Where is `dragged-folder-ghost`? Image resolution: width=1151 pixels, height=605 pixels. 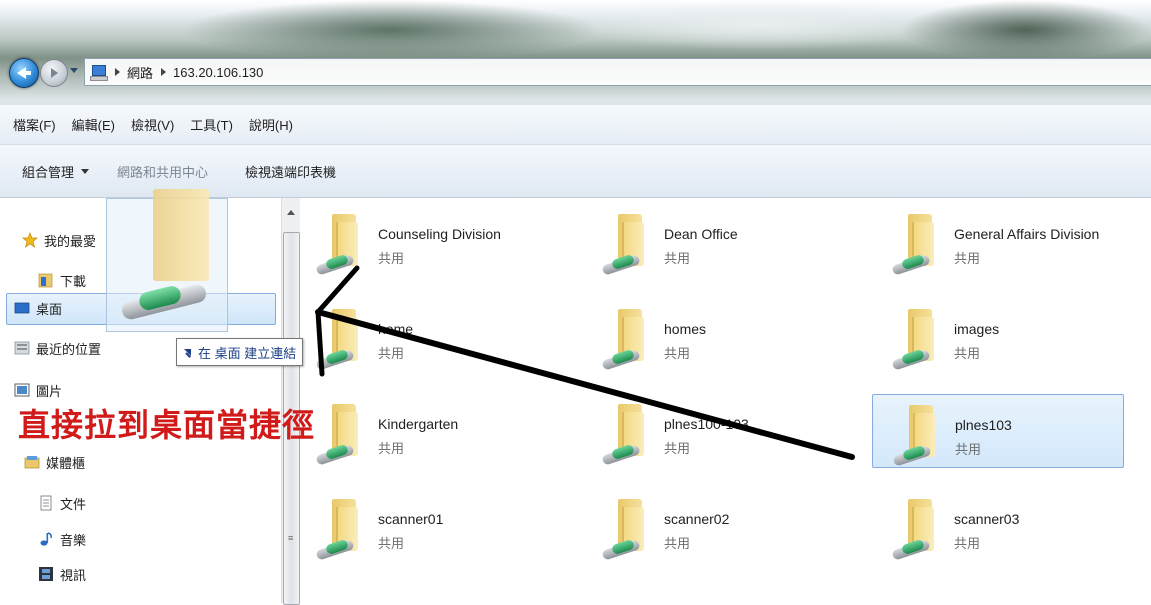
dragged-folder-ghost is located at coordinates (167, 260).